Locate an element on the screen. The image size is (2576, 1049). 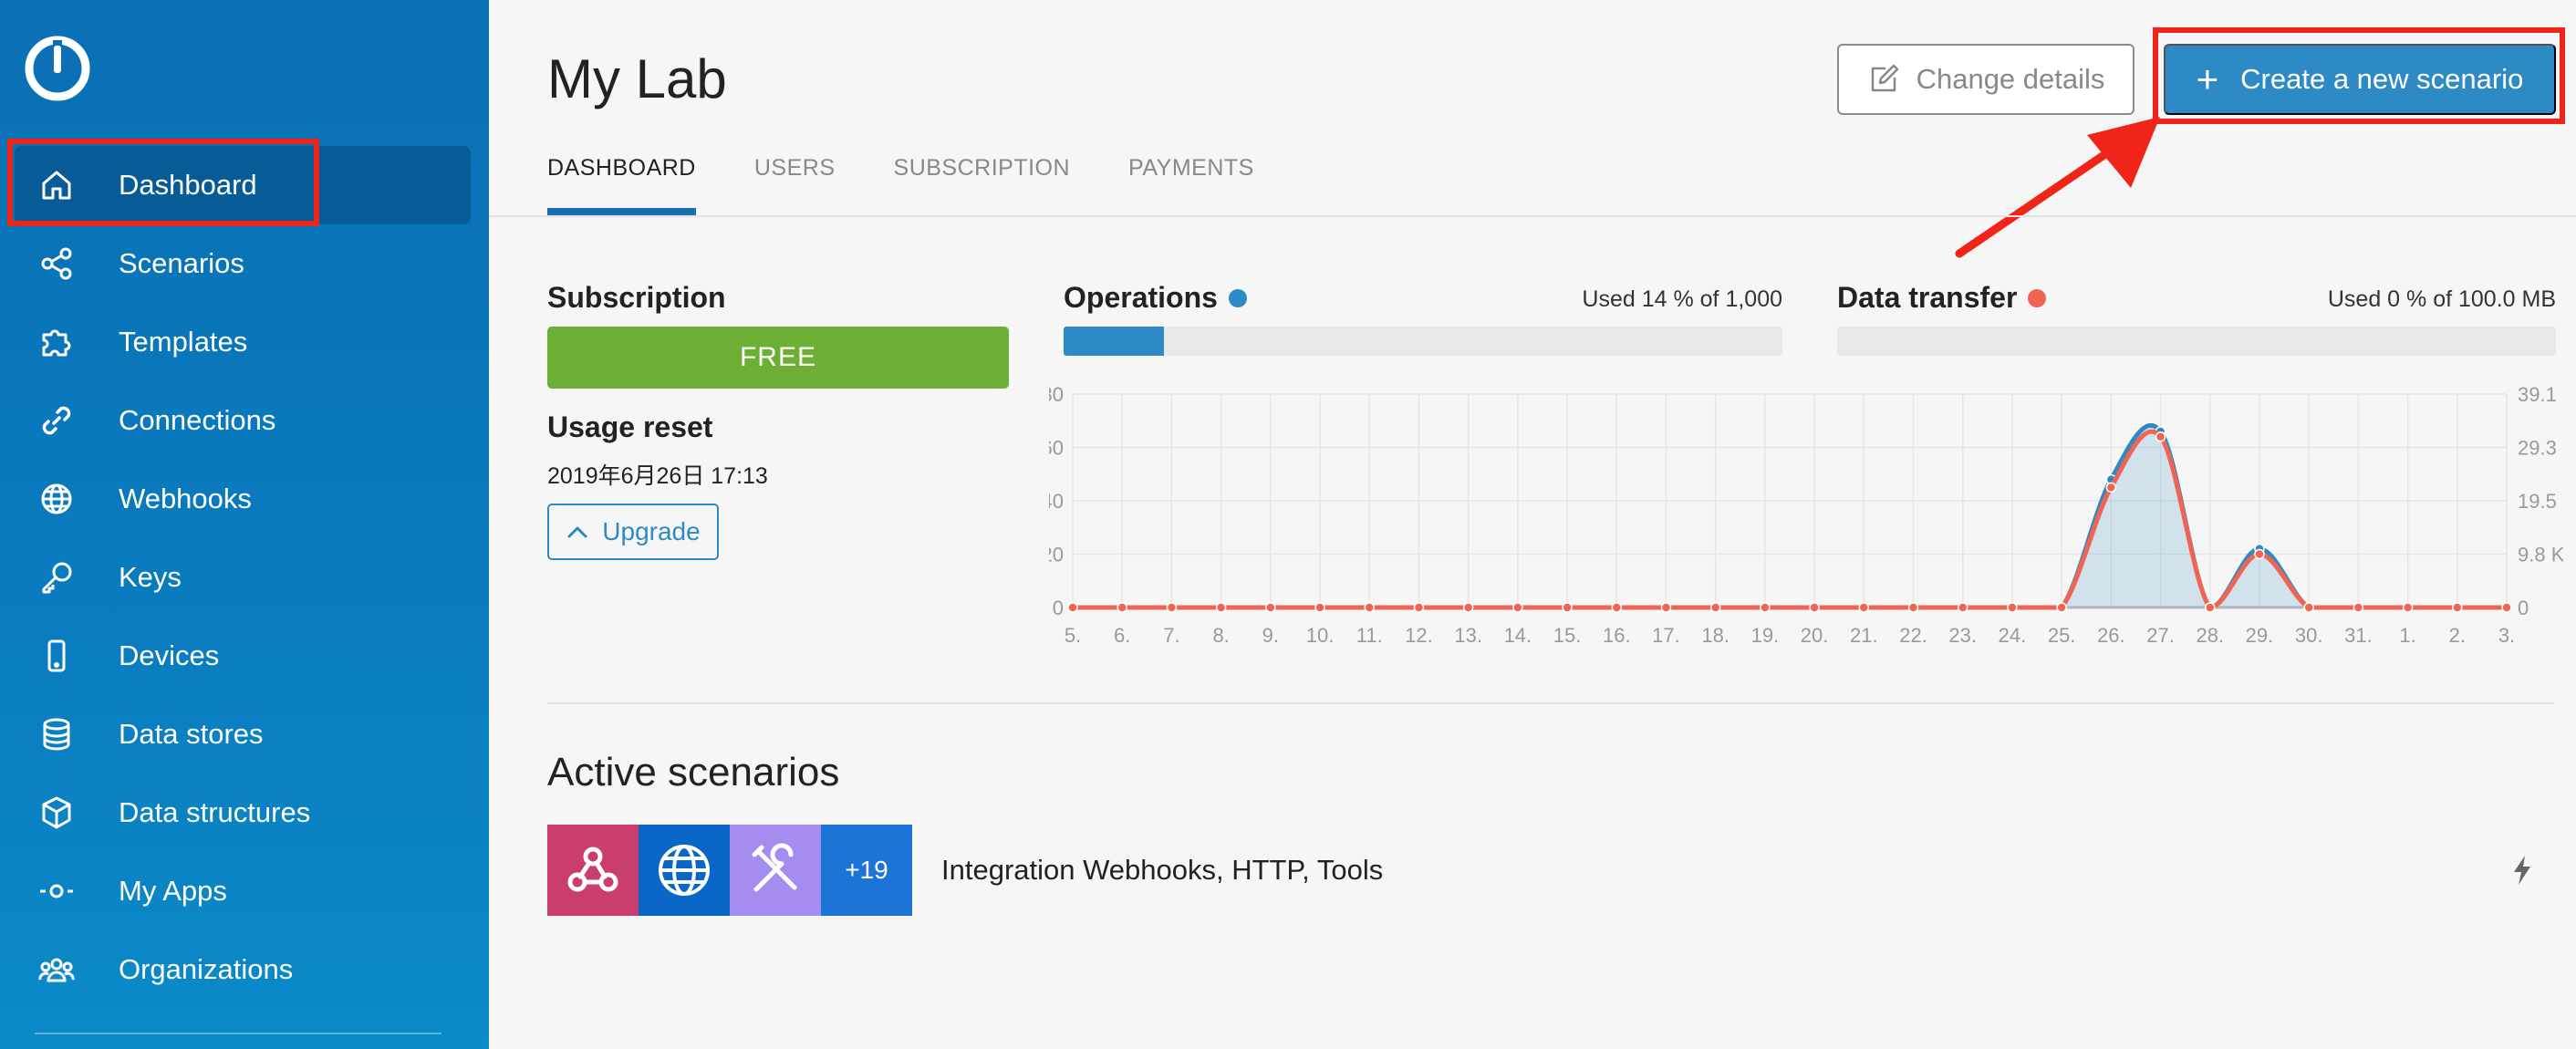
x-tick-label: 13. is located at coordinates (1468, 635).